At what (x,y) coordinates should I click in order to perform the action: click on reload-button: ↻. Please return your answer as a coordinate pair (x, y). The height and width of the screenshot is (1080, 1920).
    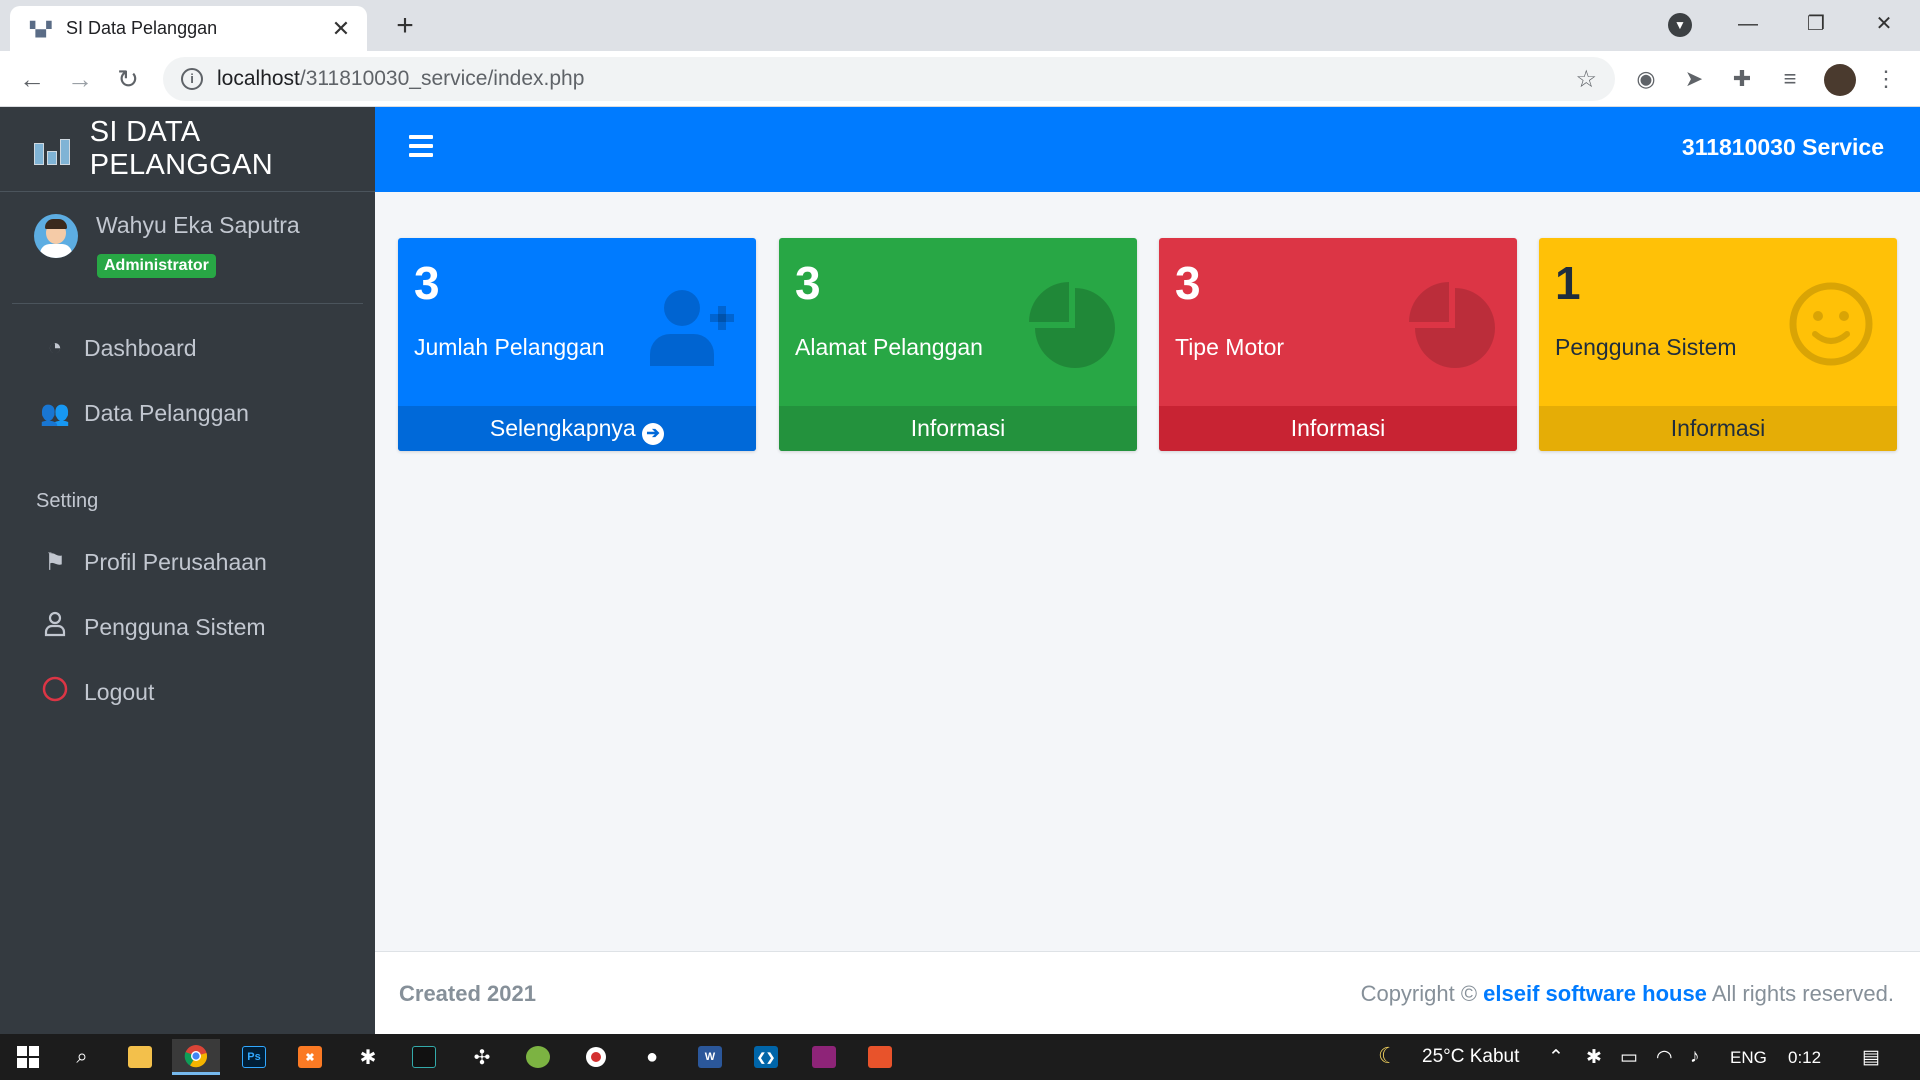
    Looking at the image, I should click on (128, 79).